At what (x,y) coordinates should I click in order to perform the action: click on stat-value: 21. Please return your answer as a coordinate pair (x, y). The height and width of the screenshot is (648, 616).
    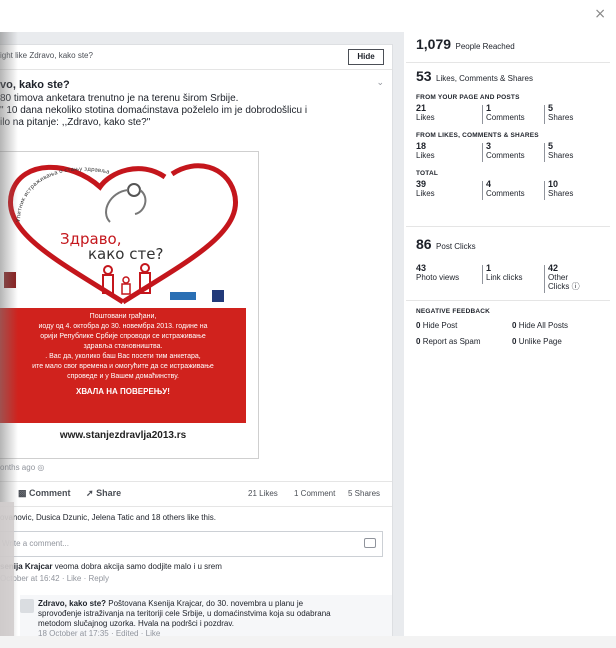
    Looking at the image, I should click on (421, 108).